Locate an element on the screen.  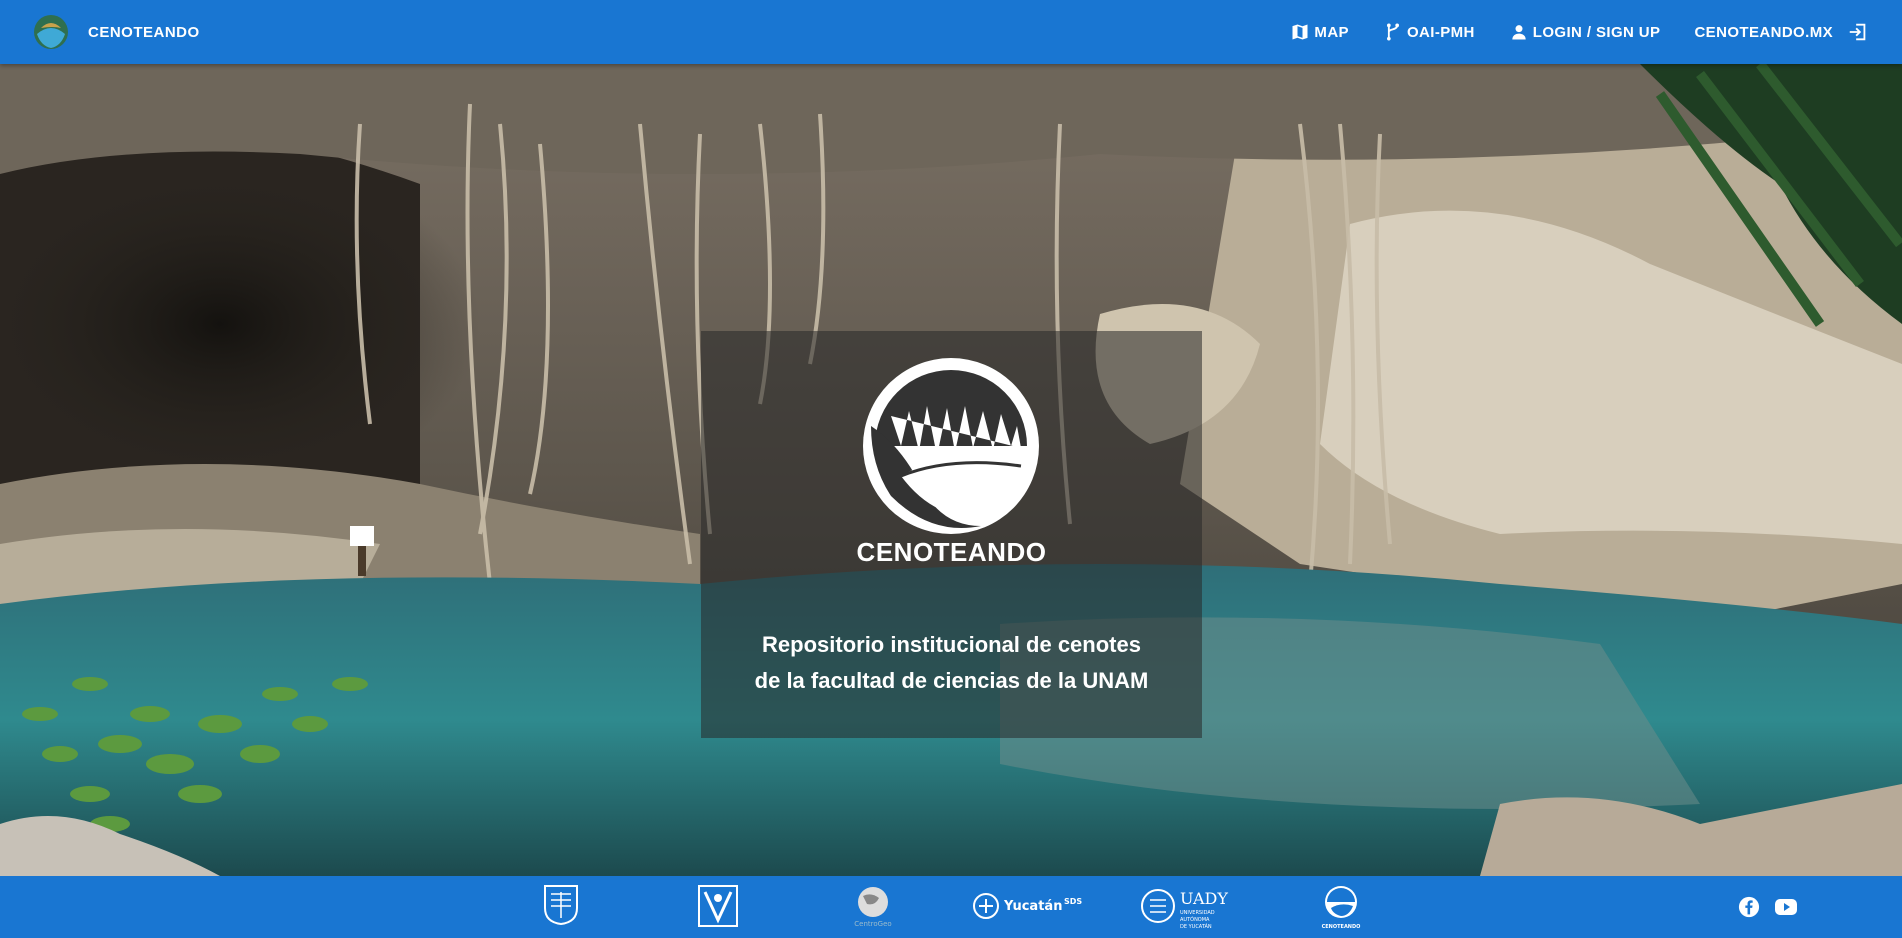
hero-tagline-line2: de la facultad de ciencias de la UNAM is located at coordinates (951, 680).